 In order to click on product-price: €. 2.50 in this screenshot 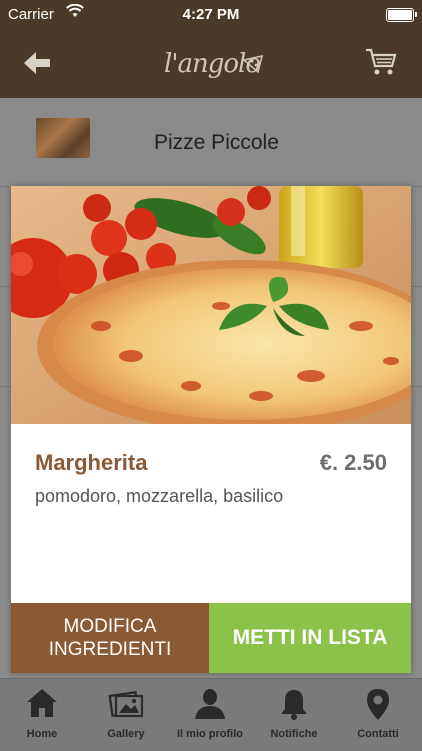, I will do `click(353, 462)`.